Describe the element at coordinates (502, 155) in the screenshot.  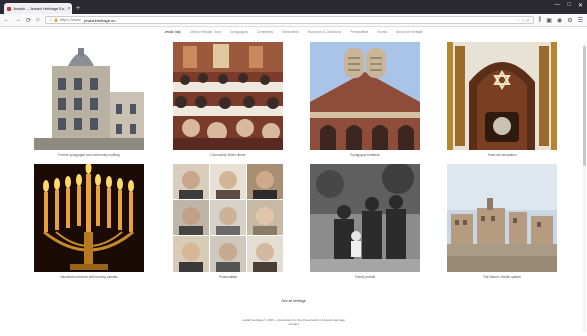
I see `card-caption: Torah ark decoration` at that location.